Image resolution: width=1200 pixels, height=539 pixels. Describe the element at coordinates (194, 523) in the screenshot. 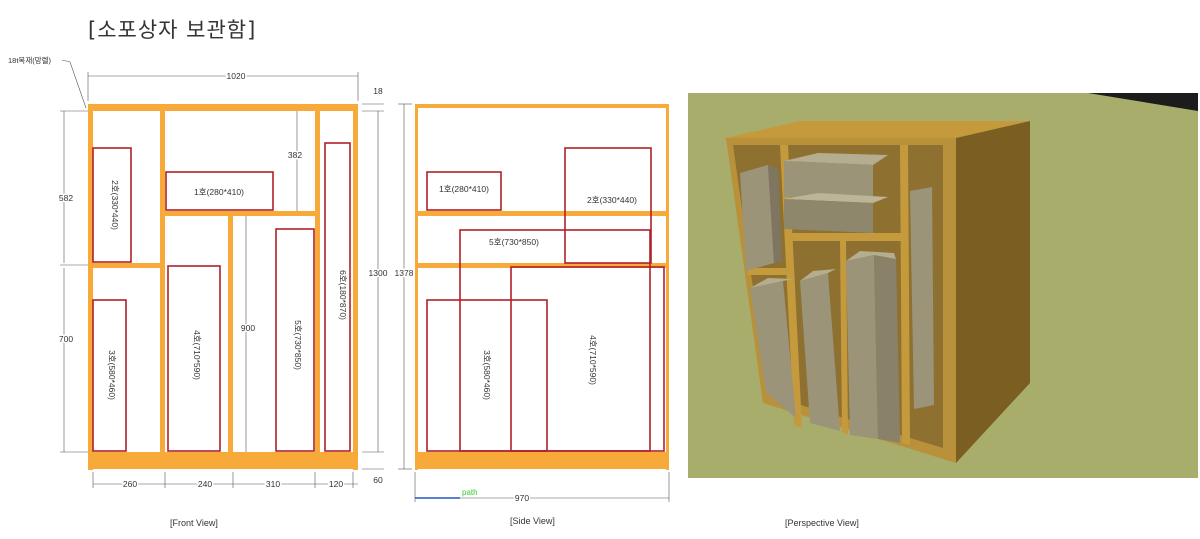

I see `front-view-caption: [Front View]` at that location.